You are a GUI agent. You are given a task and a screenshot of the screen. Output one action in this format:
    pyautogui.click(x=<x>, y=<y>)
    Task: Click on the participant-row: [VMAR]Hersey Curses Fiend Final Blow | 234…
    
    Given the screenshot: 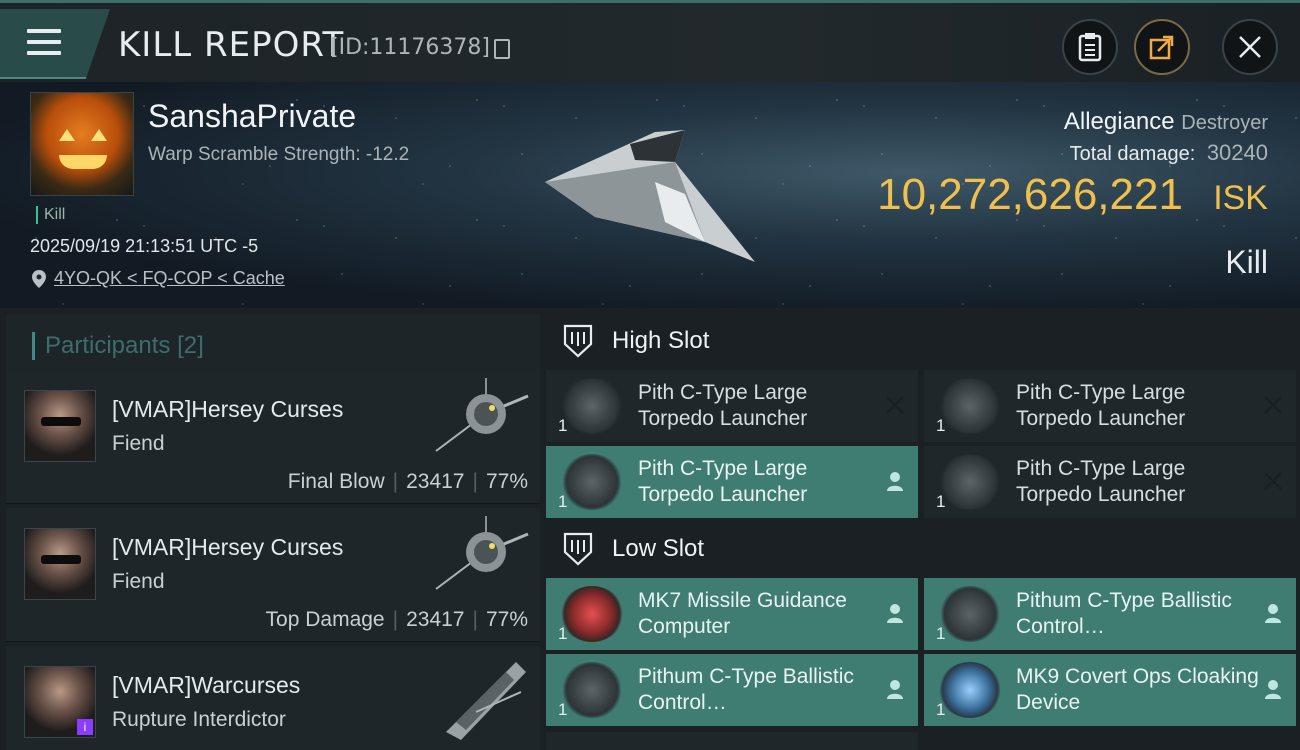 What is the action you would take?
    pyautogui.click(x=273, y=437)
    